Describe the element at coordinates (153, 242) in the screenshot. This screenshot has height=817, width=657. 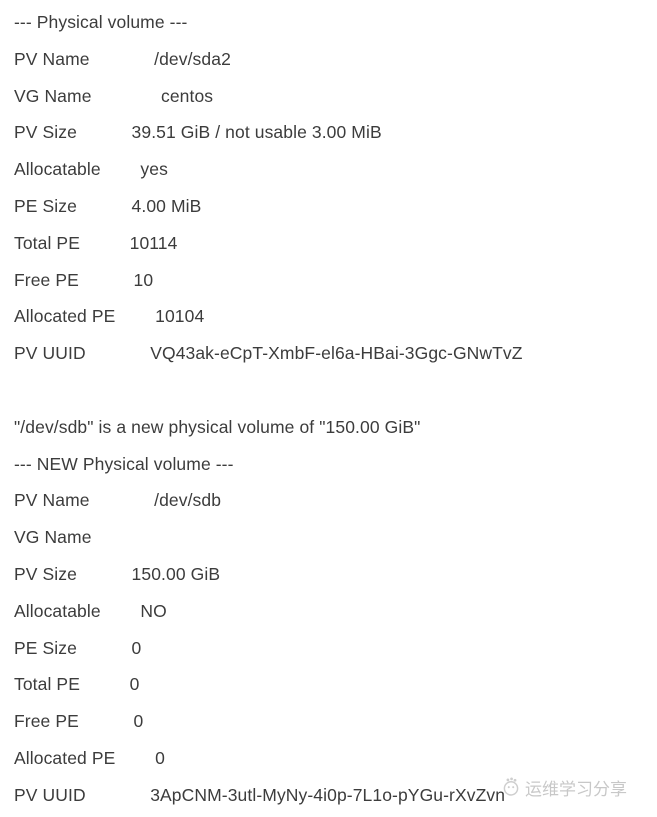
I see `field-value: 10114` at that location.